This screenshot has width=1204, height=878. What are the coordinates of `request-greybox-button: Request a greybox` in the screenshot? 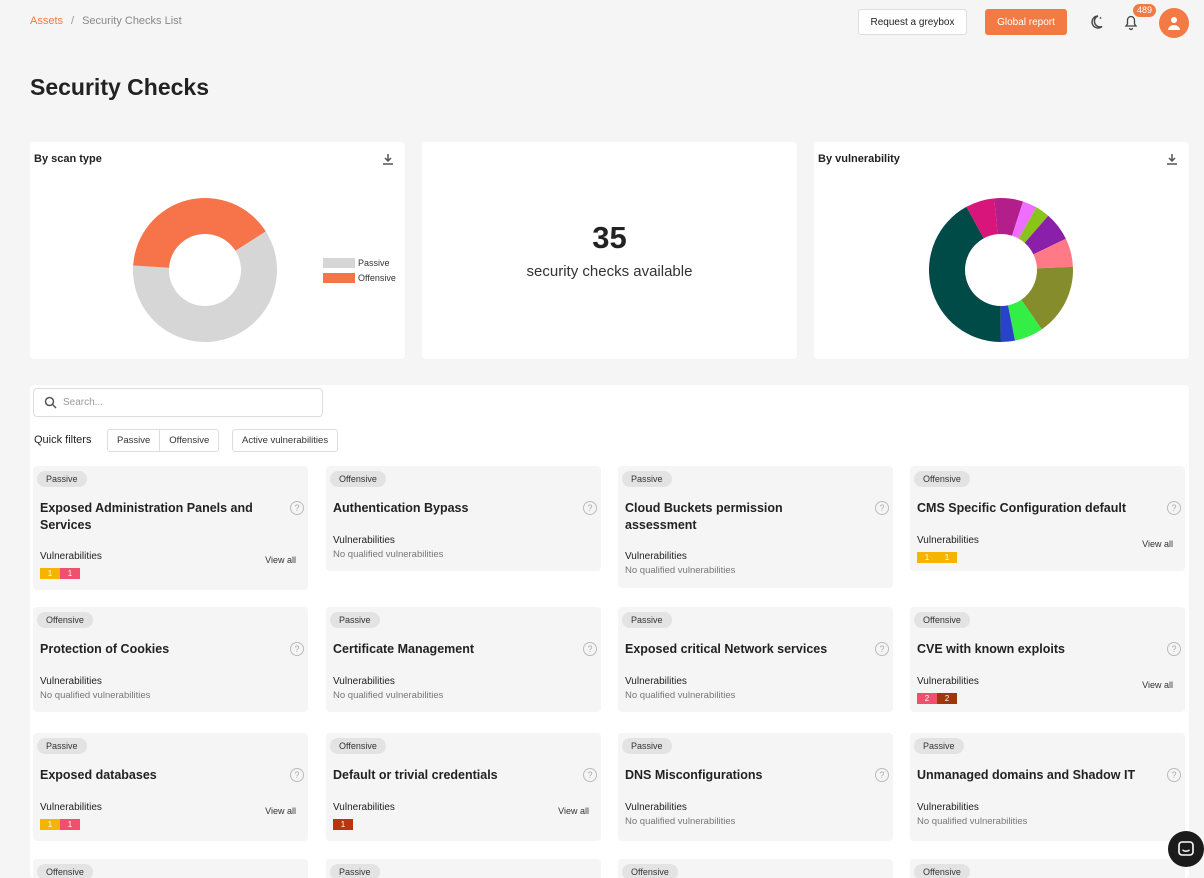 It's located at (912, 22).